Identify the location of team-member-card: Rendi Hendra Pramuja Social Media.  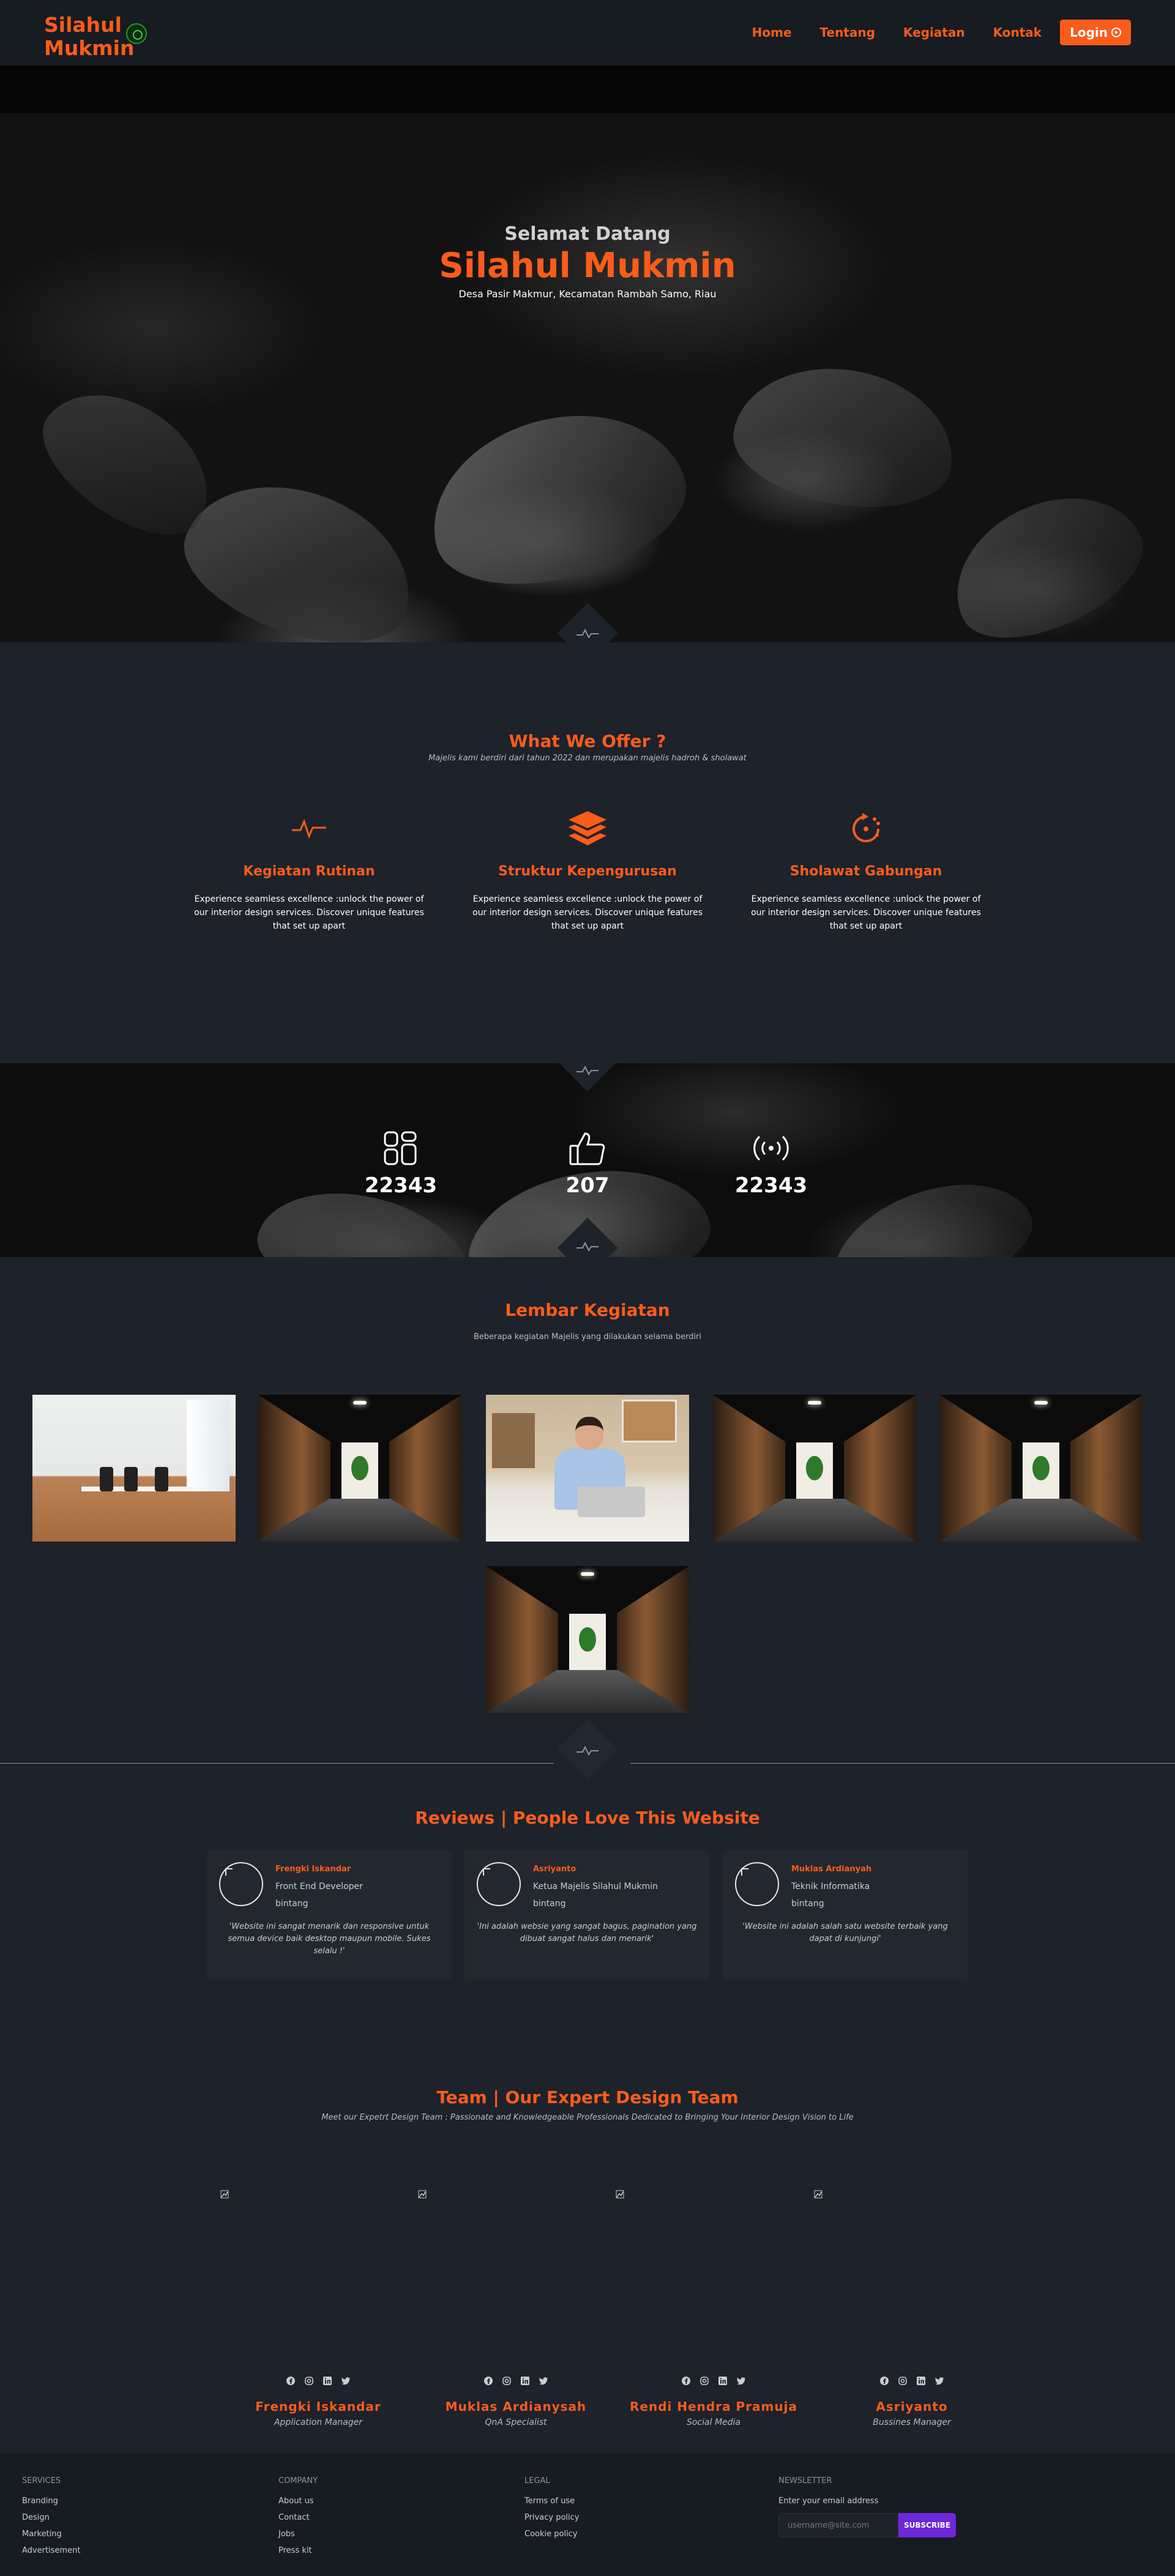
(713, 2312).